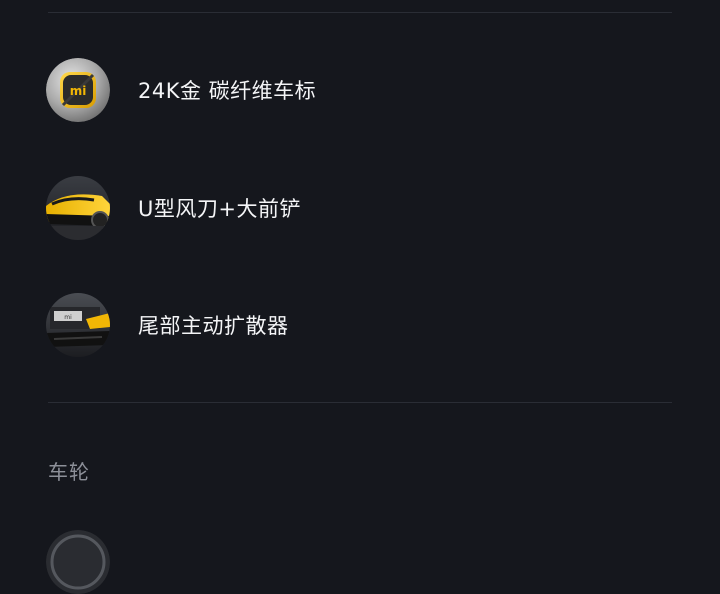  What do you see at coordinates (78, 208) in the screenshot?
I see `car-front-icon` at bounding box center [78, 208].